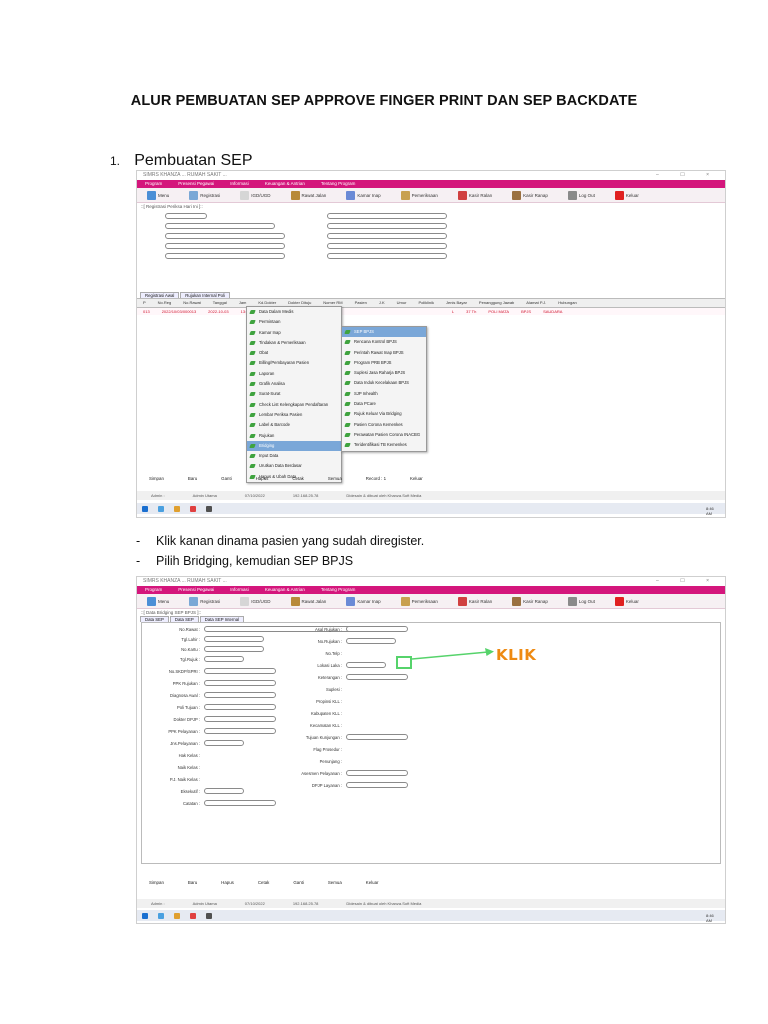  I want to click on context-menu-item: Input Data, so click(294, 456).